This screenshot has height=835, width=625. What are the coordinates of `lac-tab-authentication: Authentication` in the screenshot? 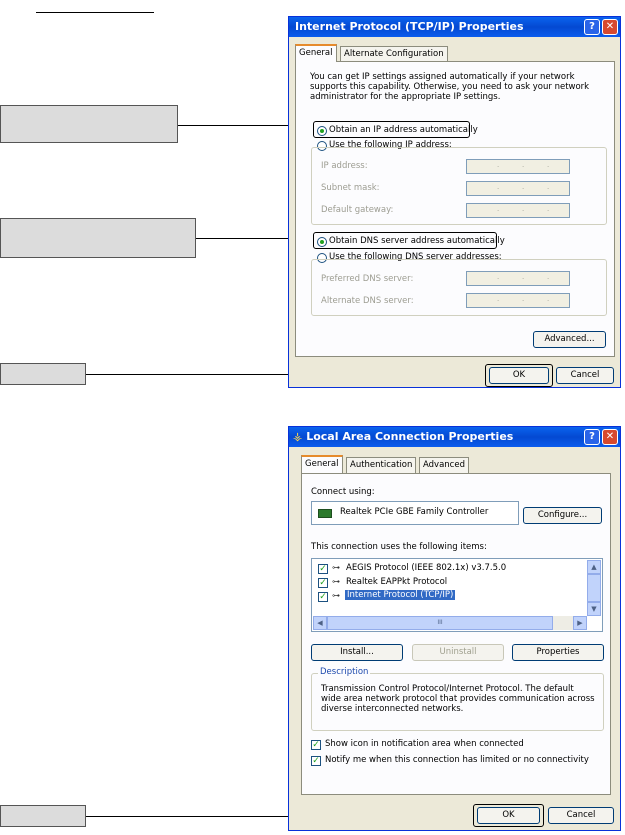 It's located at (381, 465).